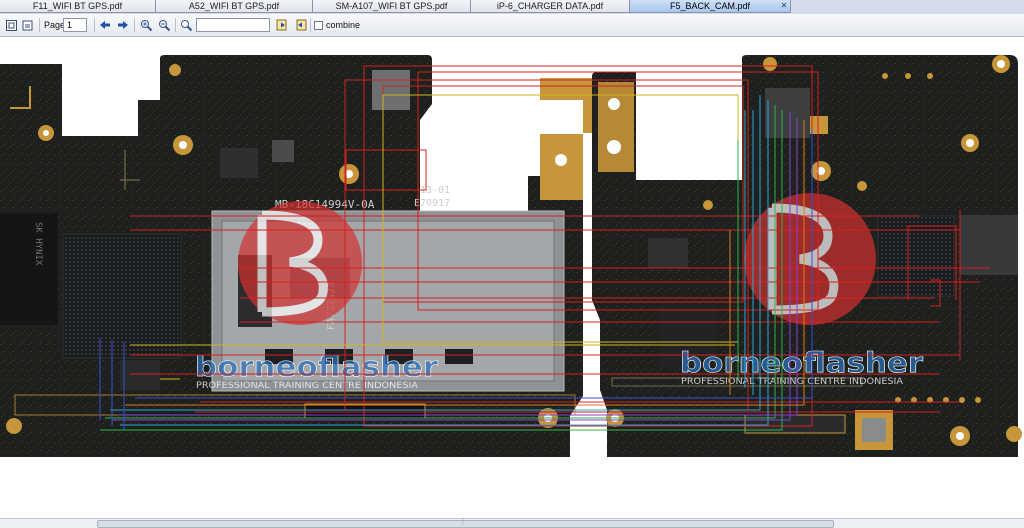 The height and width of the screenshot is (528, 1024). Describe the element at coordinates (55, 25) in the screenshot. I see `page-label: Page` at that location.